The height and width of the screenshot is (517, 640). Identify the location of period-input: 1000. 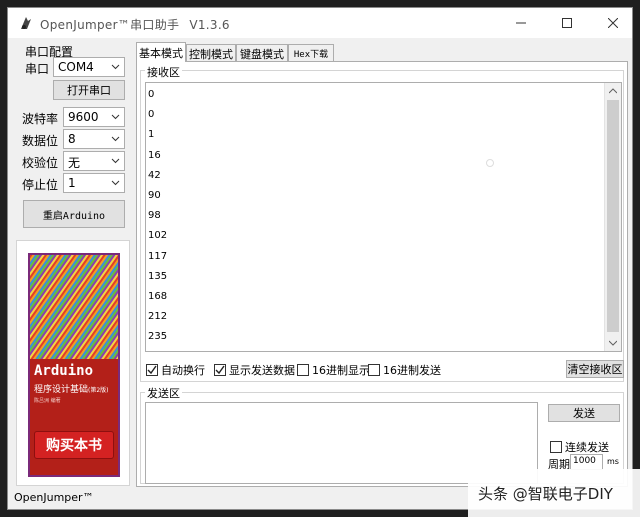
(586, 462).